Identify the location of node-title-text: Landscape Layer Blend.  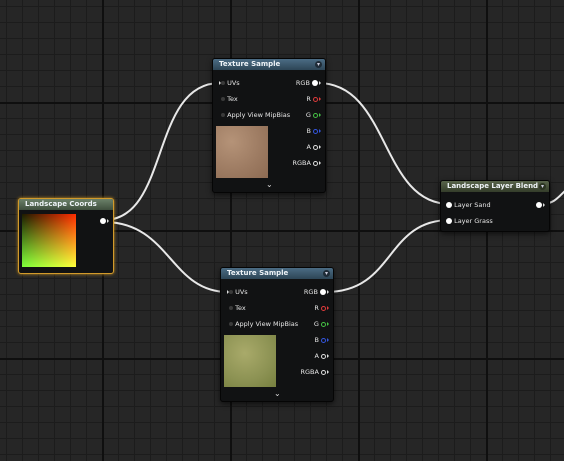
(493, 186).